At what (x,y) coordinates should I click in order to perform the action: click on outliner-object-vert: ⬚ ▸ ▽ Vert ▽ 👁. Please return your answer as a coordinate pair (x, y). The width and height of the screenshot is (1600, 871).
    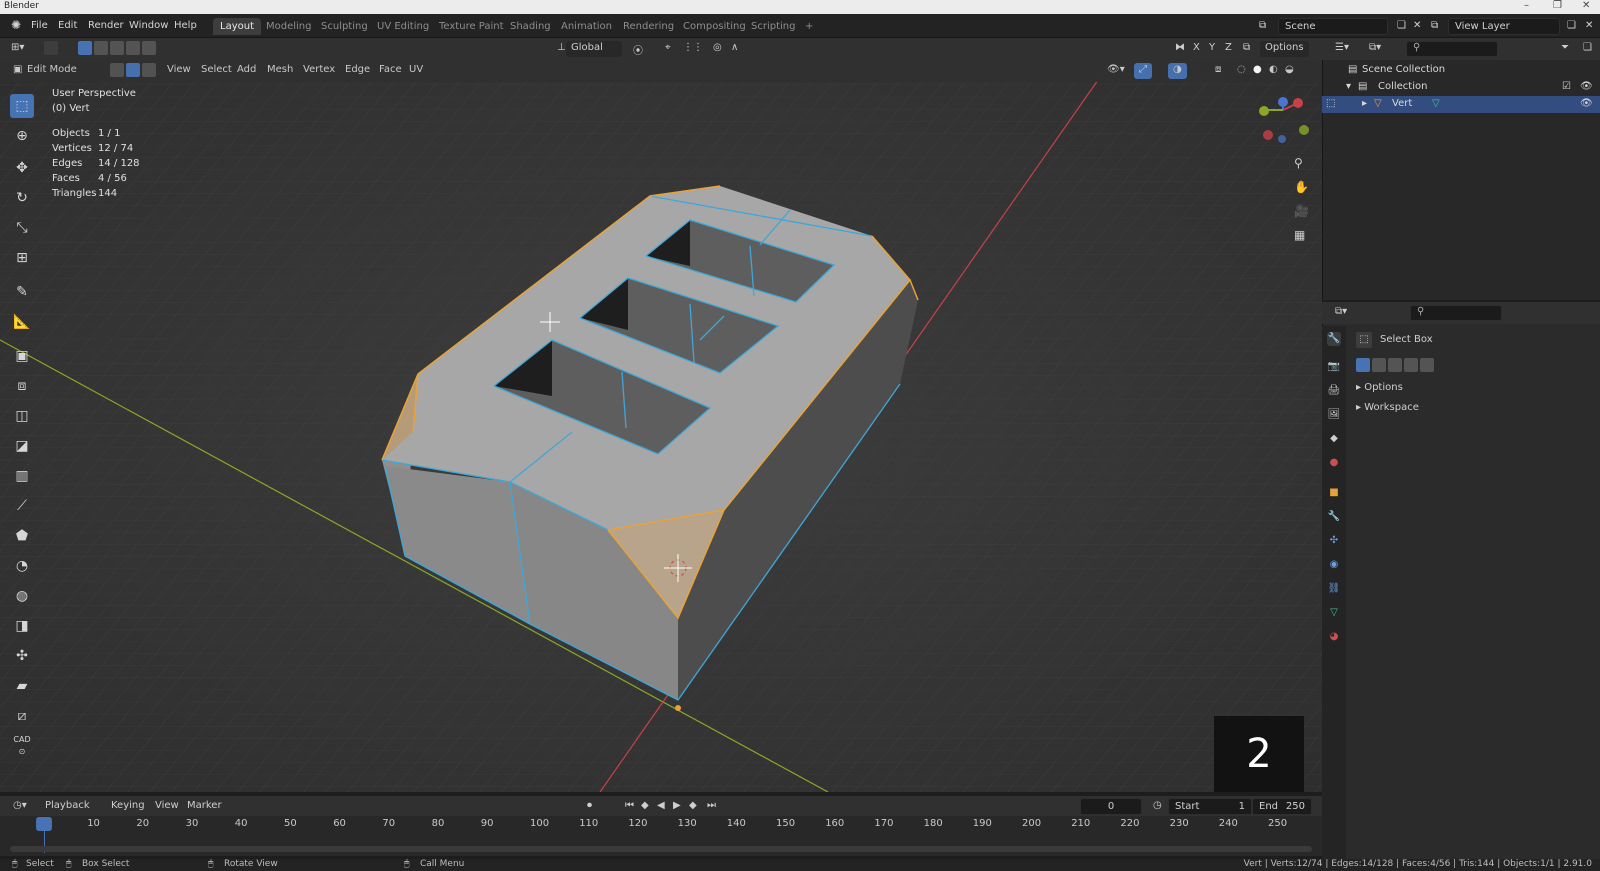
    Looking at the image, I should click on (1461, 104).